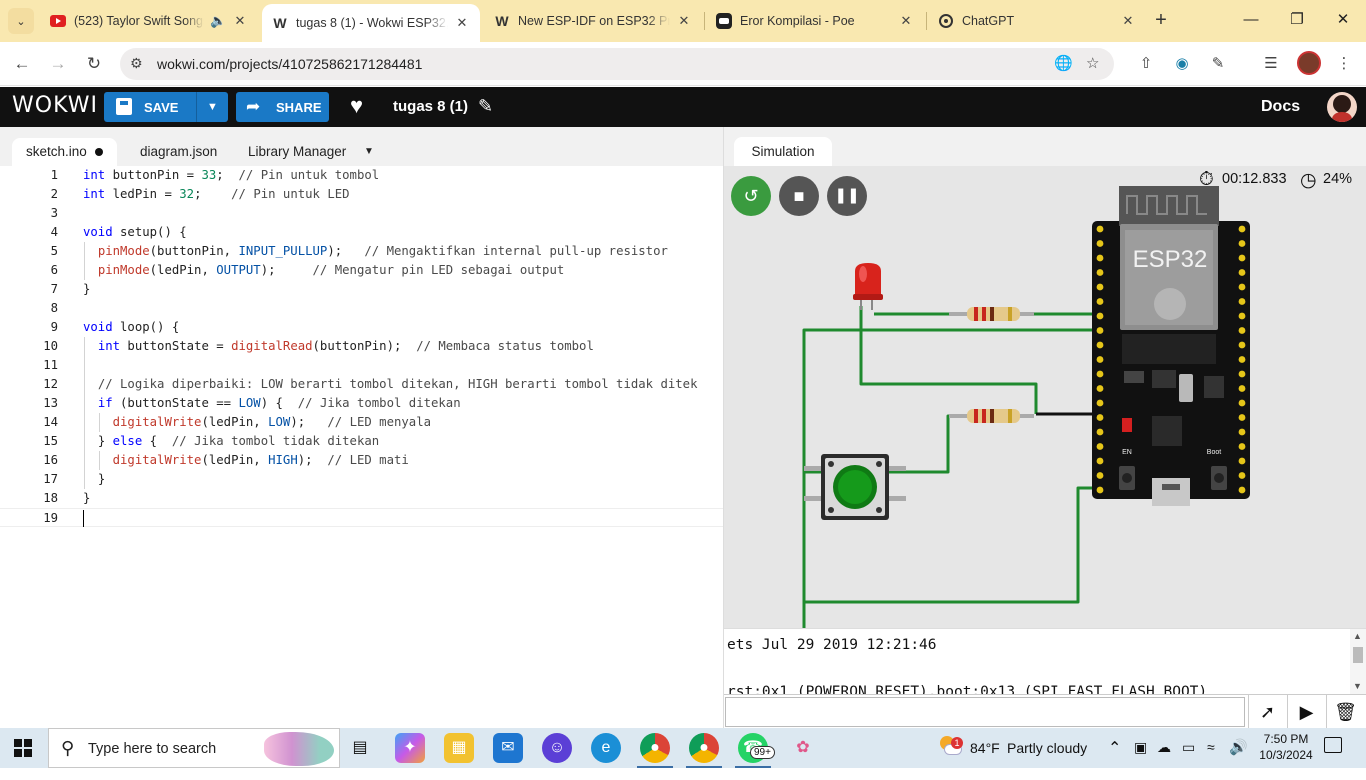 This screenshot has height=780, width=1366. What do you see at coordinates (410, 748) in the screenshot?
I see `copilot-icon: ✦` at bounding box center [410, 748].